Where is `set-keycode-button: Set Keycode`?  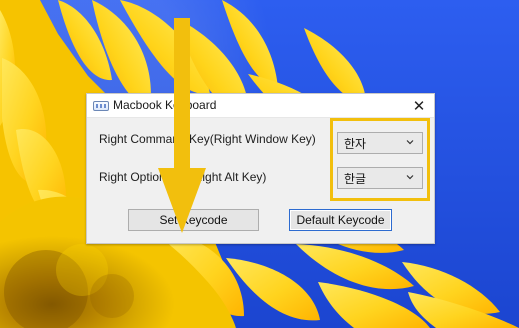
set-keycode-button: Set Keycode is located at coordinates (193, 220).